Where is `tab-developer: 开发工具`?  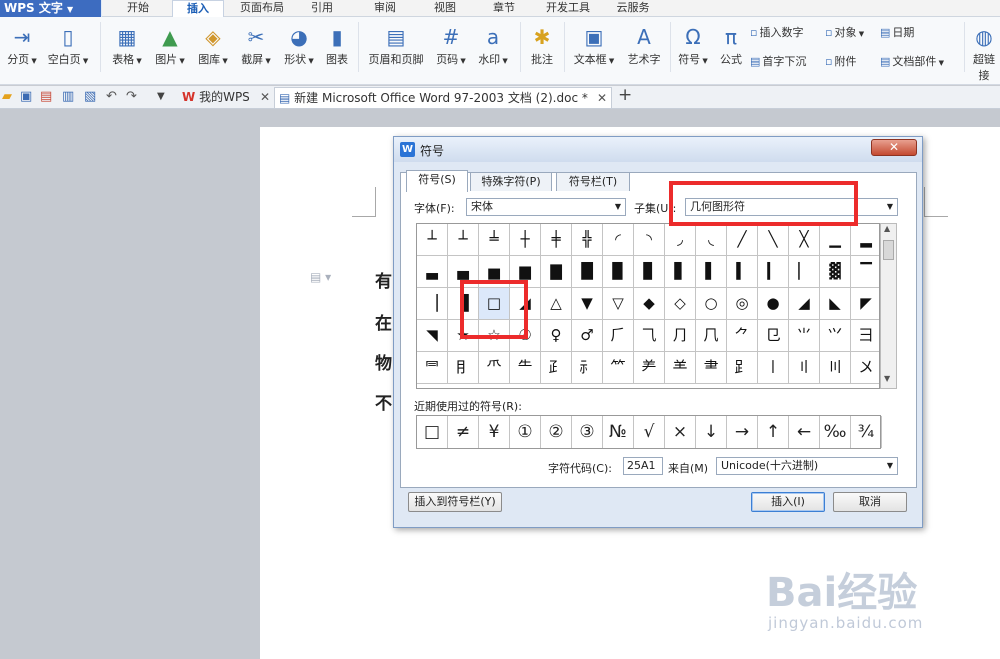
tab-developer: 开发工具 is located at coordinates (568, 8).